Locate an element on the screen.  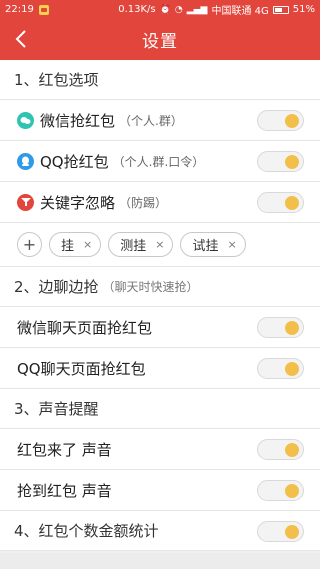
section-subtitle: （聊天时快速抢） is located at coordinates (150, 287).